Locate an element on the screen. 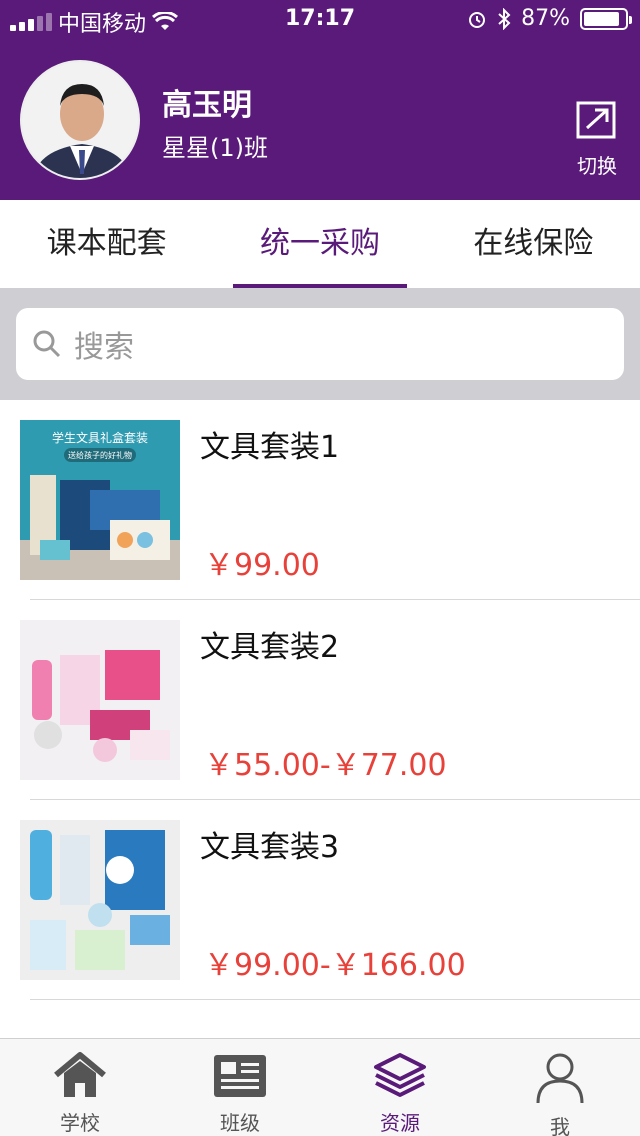 The image size is (640, 1136). nav-school: 学校 is located at coordinates (80, 1087).